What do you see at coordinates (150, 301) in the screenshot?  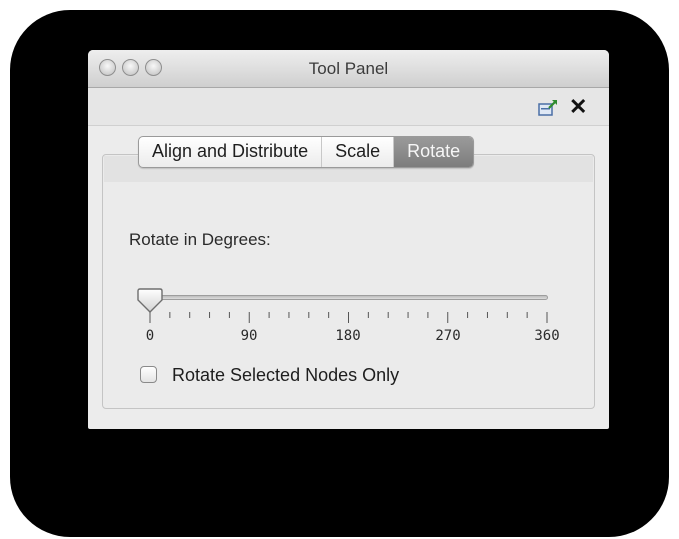 I see `rotate-slider-thumb` at bounding box center [150, 301].